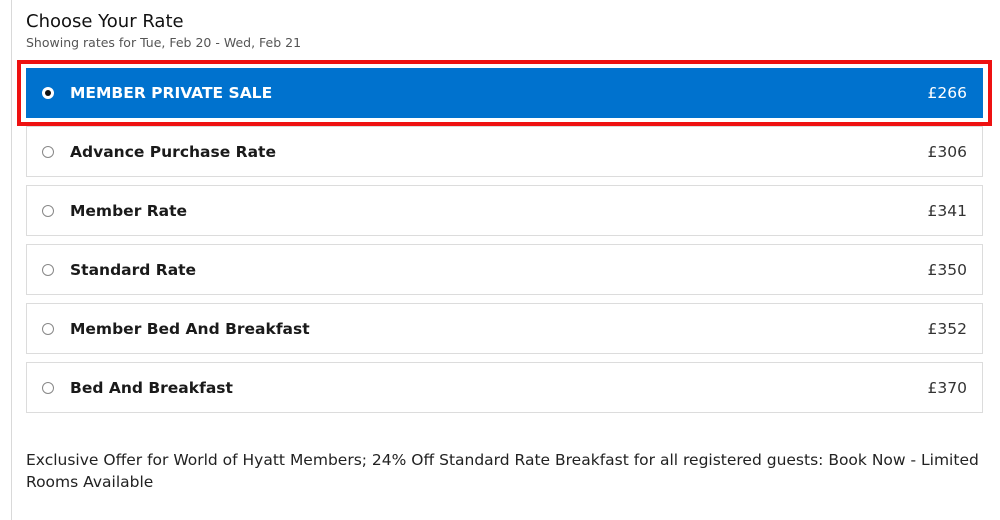 This screenshot has height=520, width=1000. What do you see at coordinates (504, 387) in the screenshot?
I see `rate-option-bed-and-breakfast: Bed And Breakfast £370` at bounding box center [504, 387].